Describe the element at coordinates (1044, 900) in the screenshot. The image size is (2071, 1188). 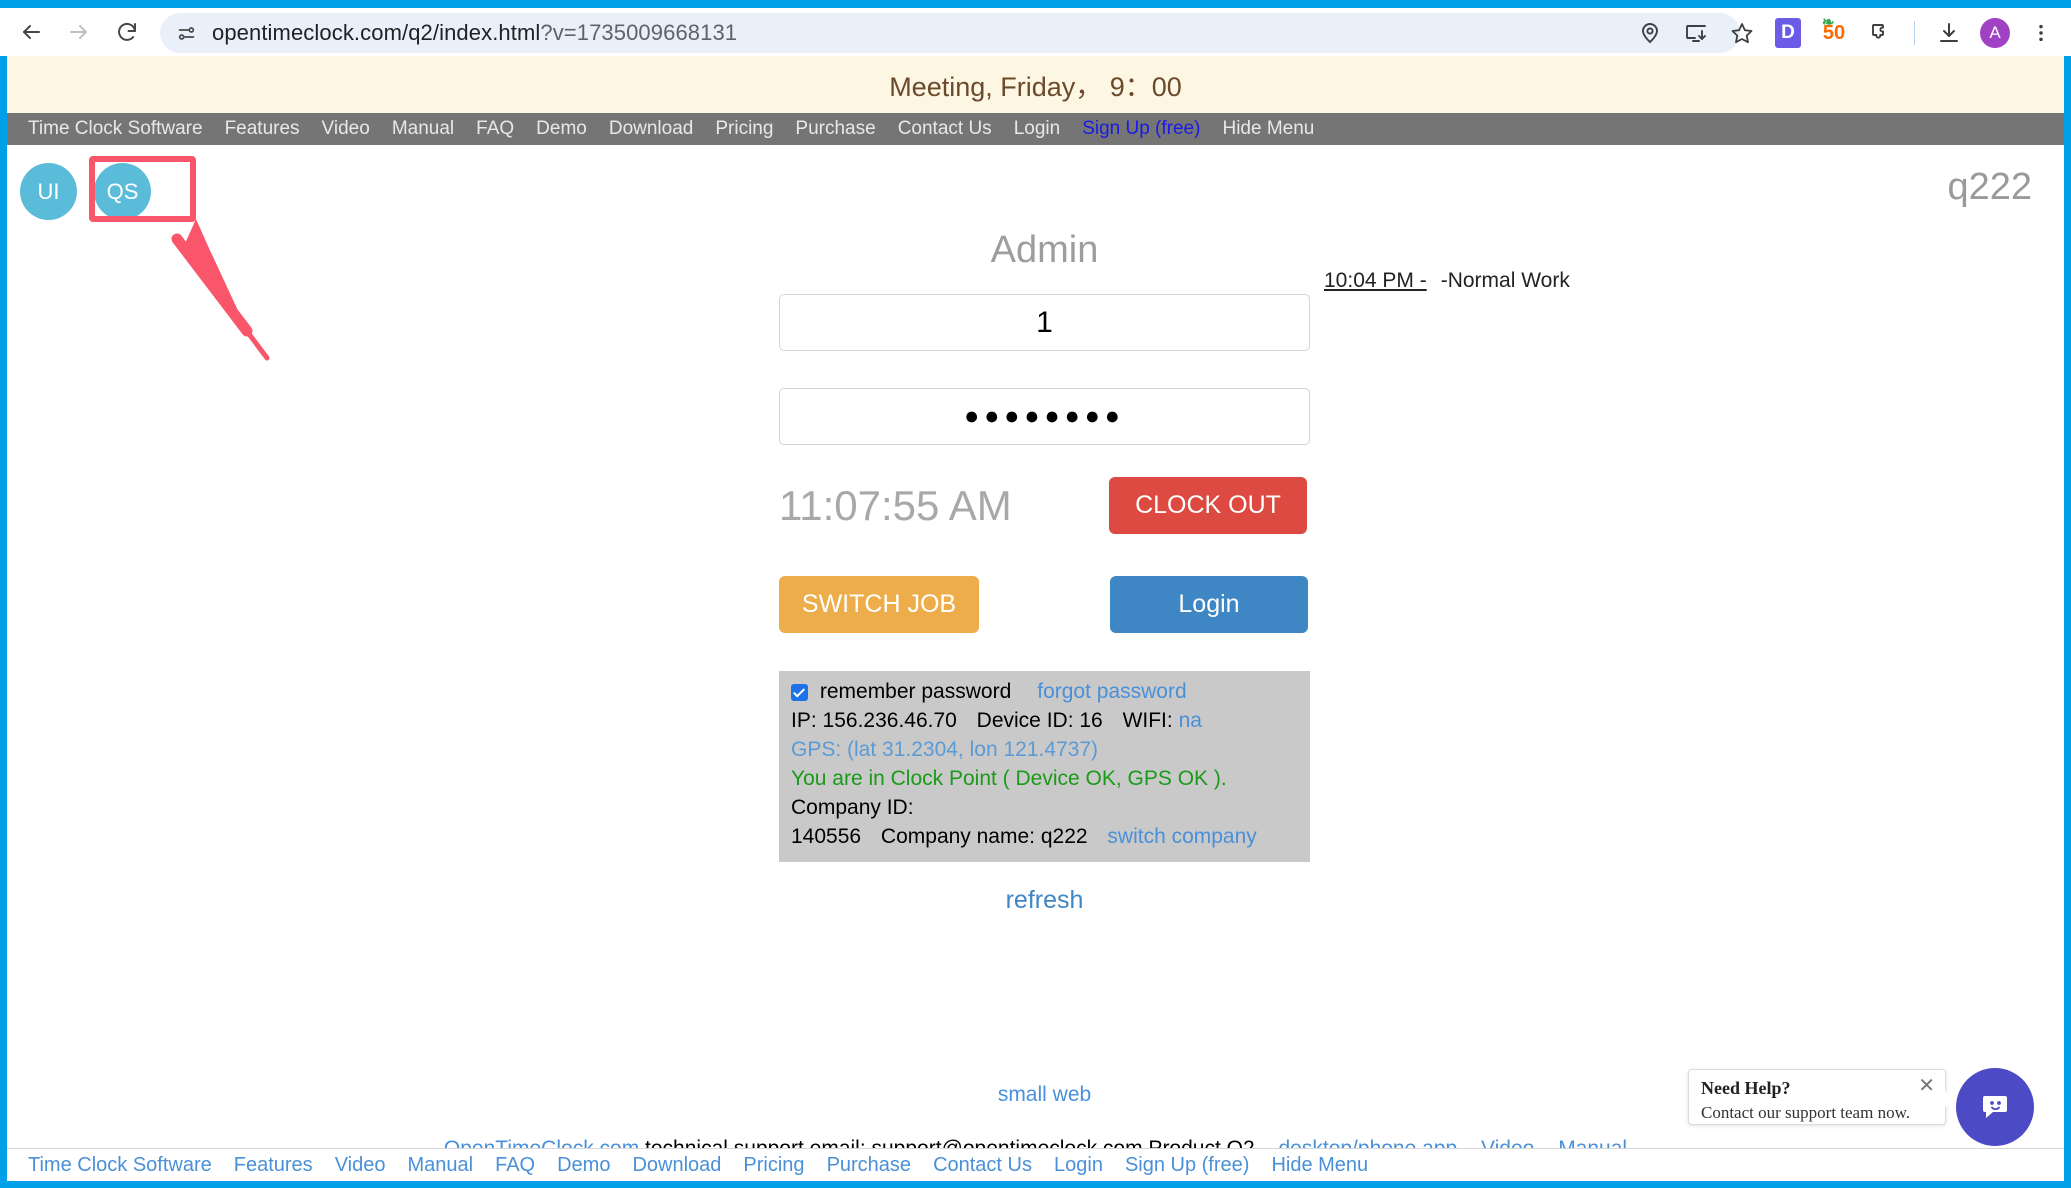
I see `refresh-link: refresh` at that location.